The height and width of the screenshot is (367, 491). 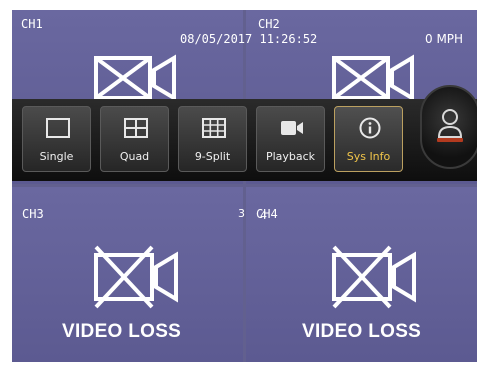 I want to click on button-label: Playback, so click(x=290, y=156).